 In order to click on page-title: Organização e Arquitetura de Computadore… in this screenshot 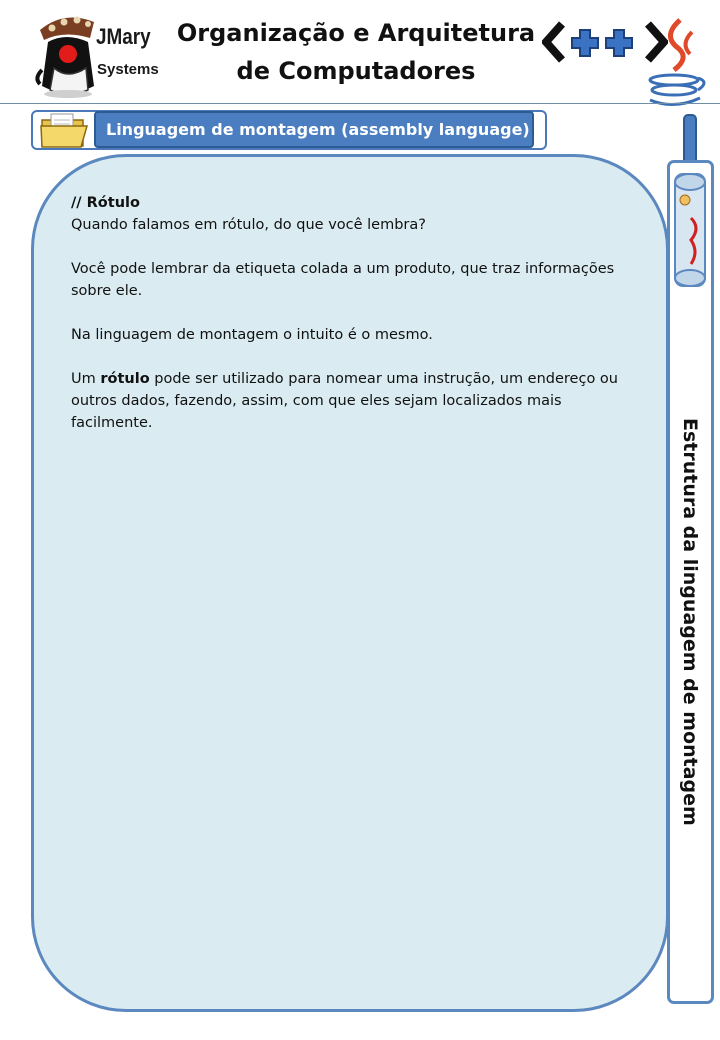, I will do `click(356, 52)`.